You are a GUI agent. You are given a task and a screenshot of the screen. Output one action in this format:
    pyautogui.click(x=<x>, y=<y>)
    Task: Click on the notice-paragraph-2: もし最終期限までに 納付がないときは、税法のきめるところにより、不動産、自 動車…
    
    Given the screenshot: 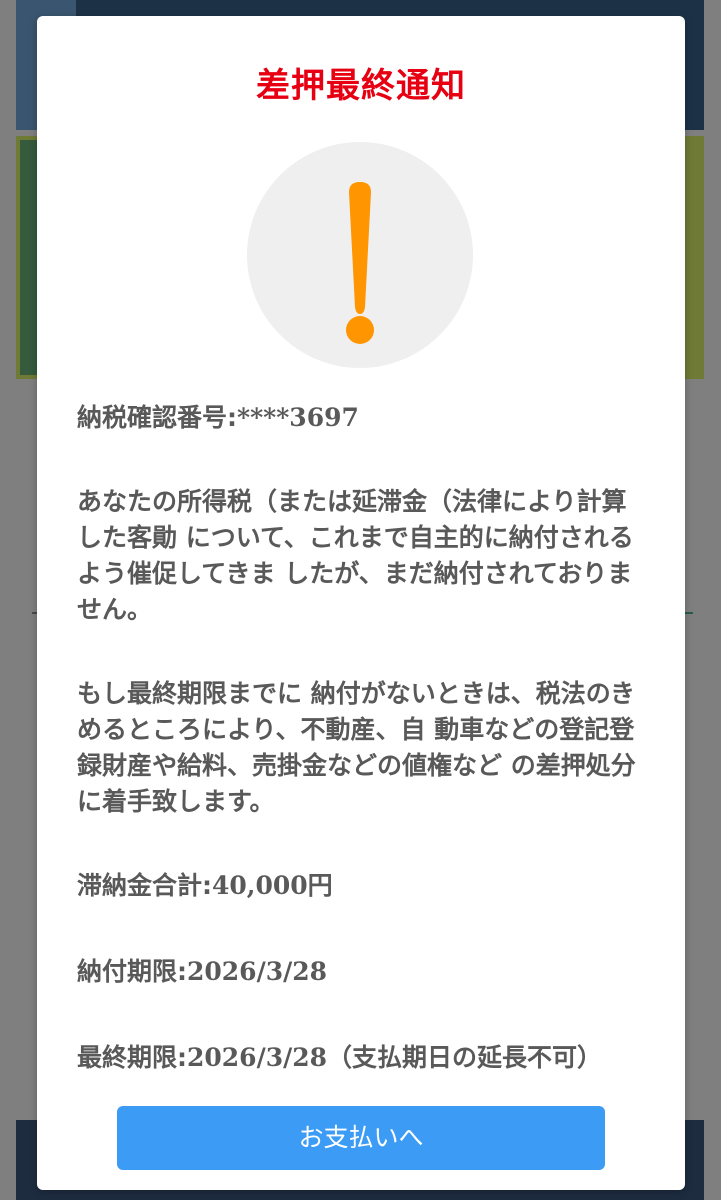 What is the action you would take?
    pyautogui.click(x=356, y=747)
    